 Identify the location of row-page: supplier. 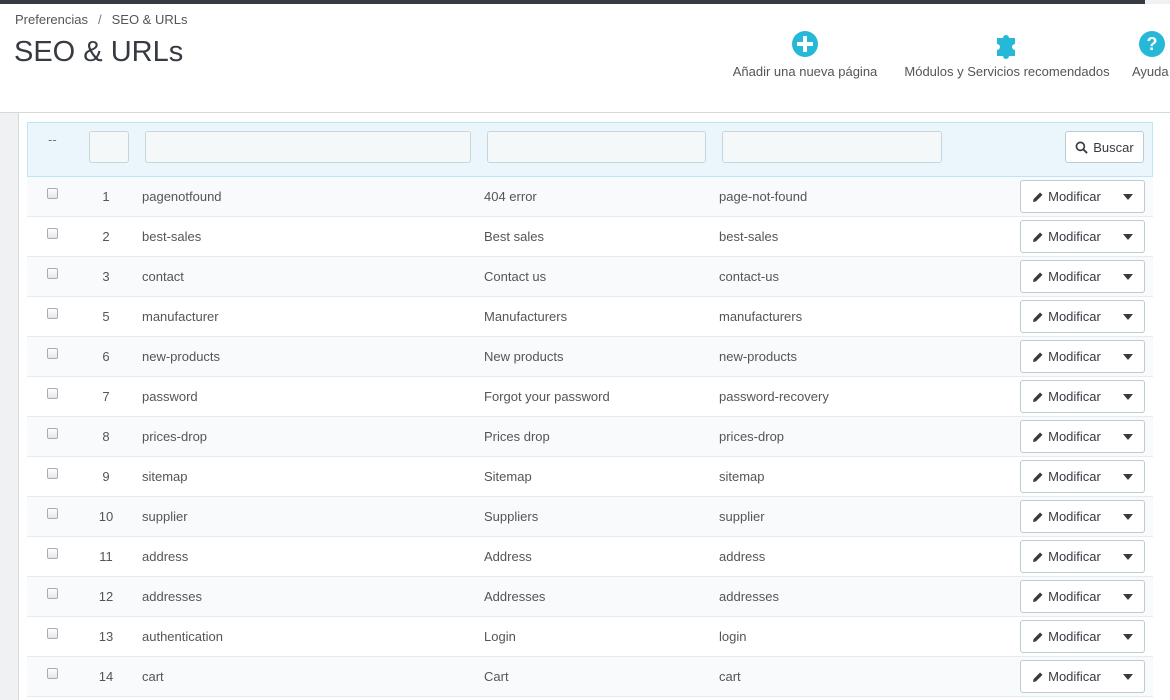
(165, 516).